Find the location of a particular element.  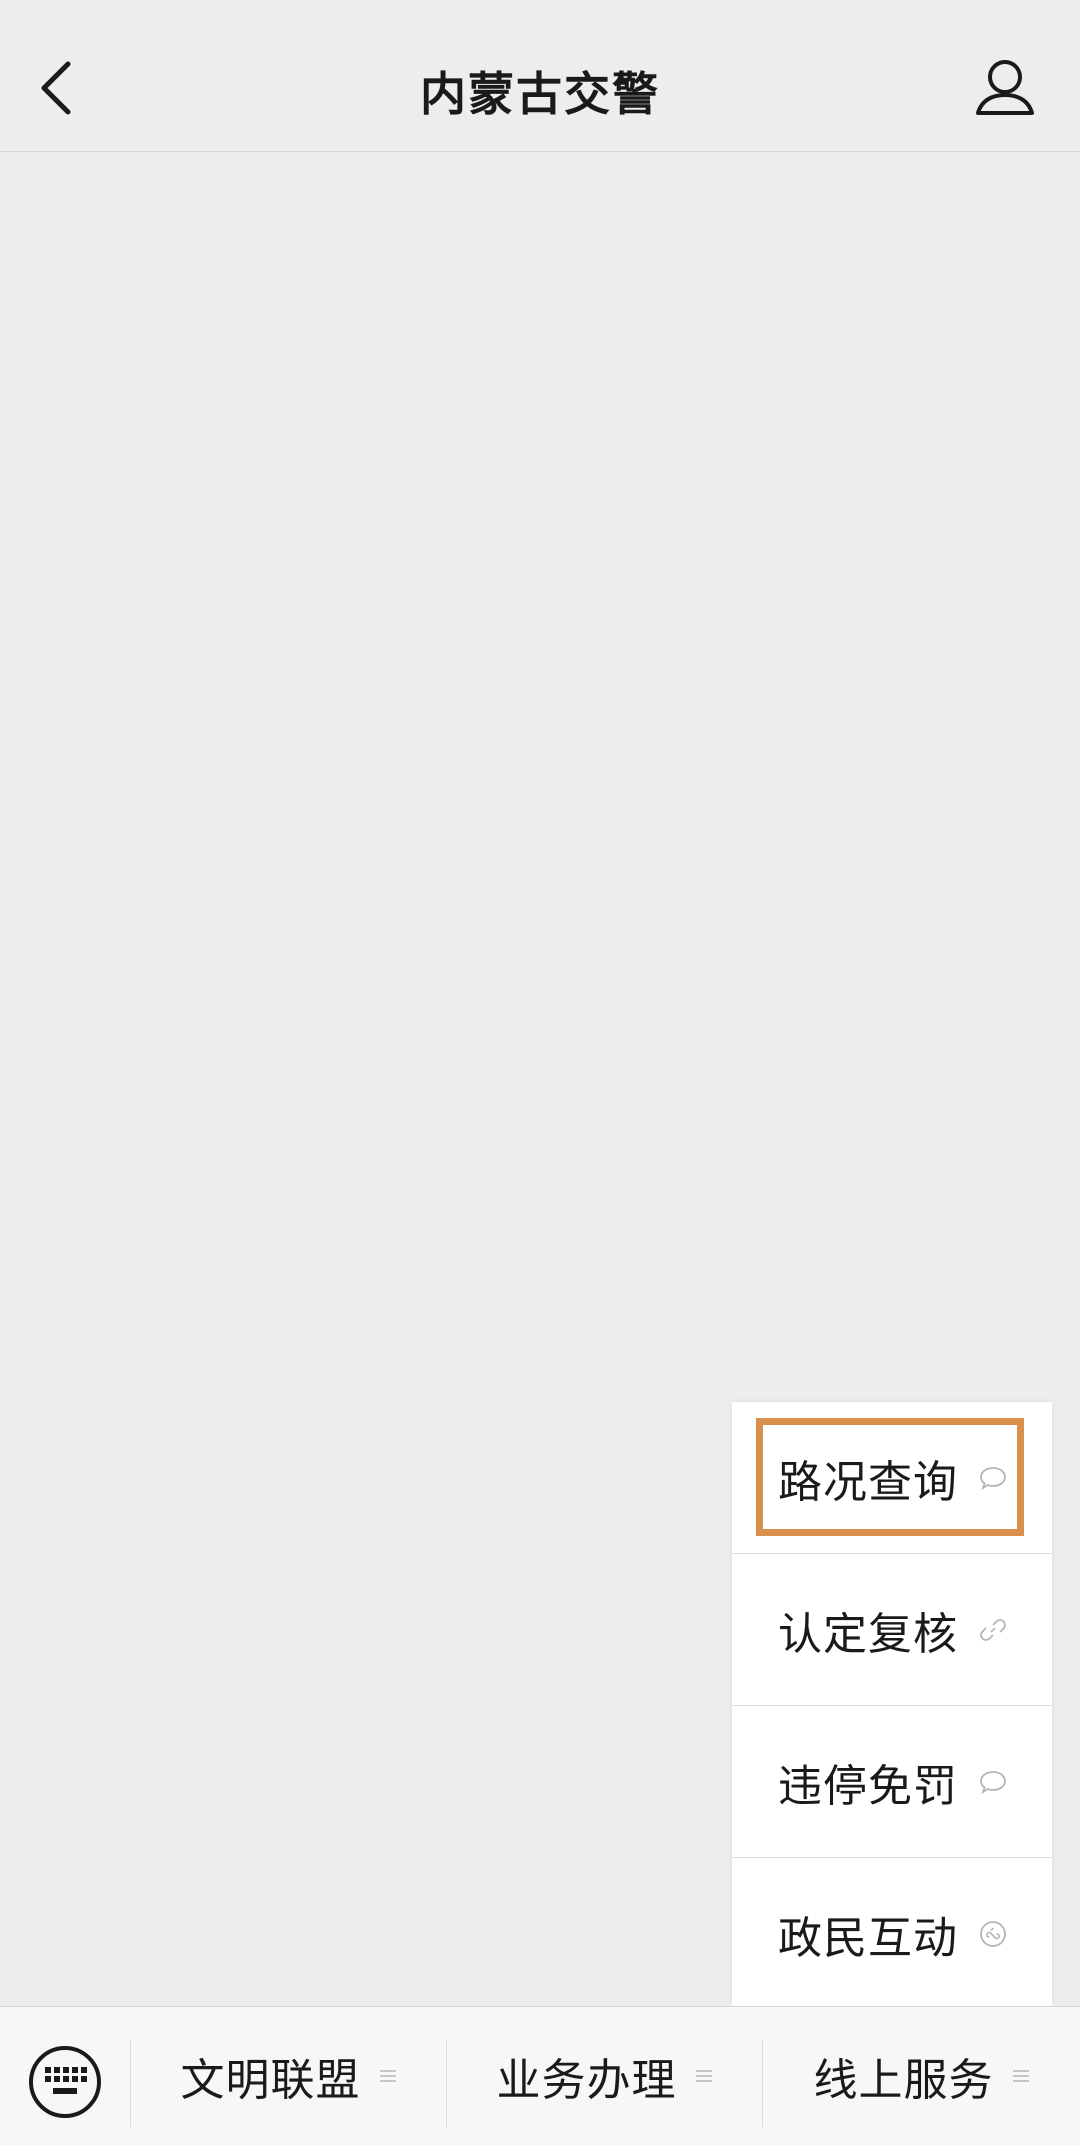

submenu-item-interaction: 政民互动 is located at coordinates (892, 1934).